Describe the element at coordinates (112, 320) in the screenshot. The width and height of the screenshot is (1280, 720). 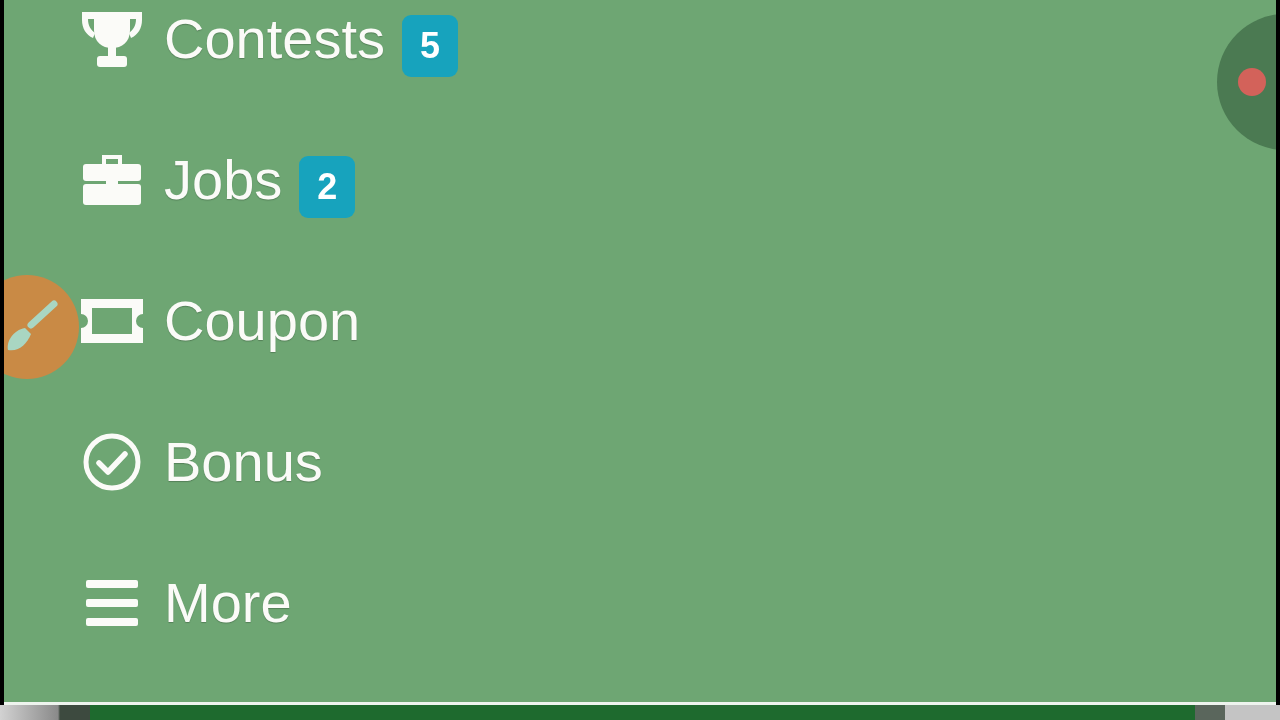
I see `ticket-icon` at that location.